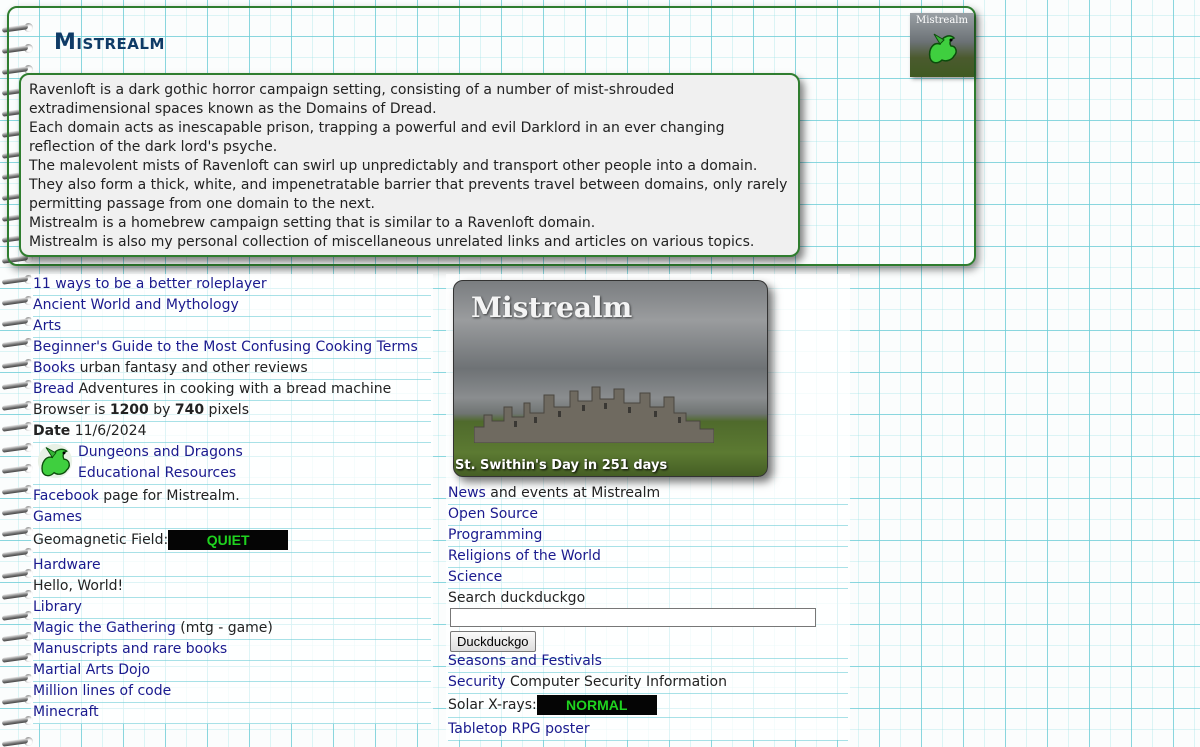 Image resolution: width=1200 pixels, height=747 pixels. What do you see at coordinates (55, 461) in the screenshot?
I see `dragon-icon` at bounding box center [55, 461].